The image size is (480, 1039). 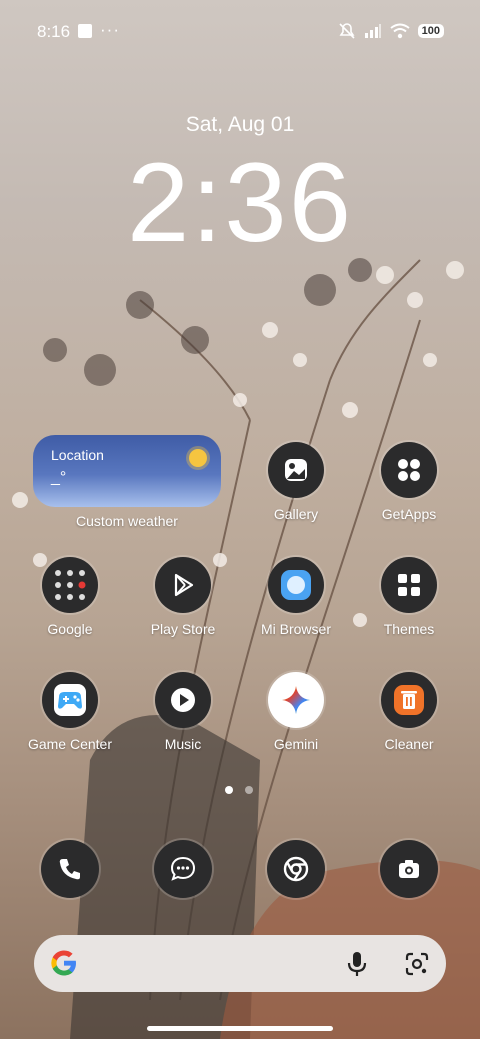 I want to click on google-logo-icon, so click(x=63, y=963).